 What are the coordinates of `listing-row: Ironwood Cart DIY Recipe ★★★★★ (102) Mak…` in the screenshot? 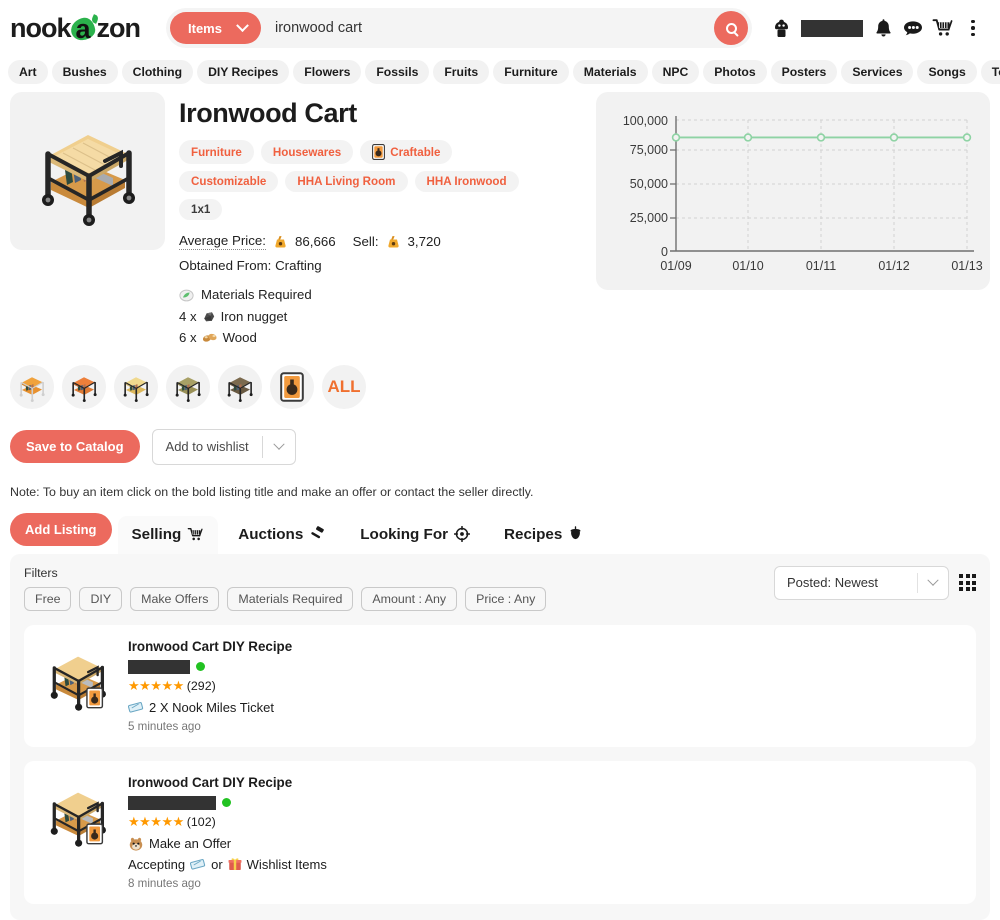 It's located at (500, 832).